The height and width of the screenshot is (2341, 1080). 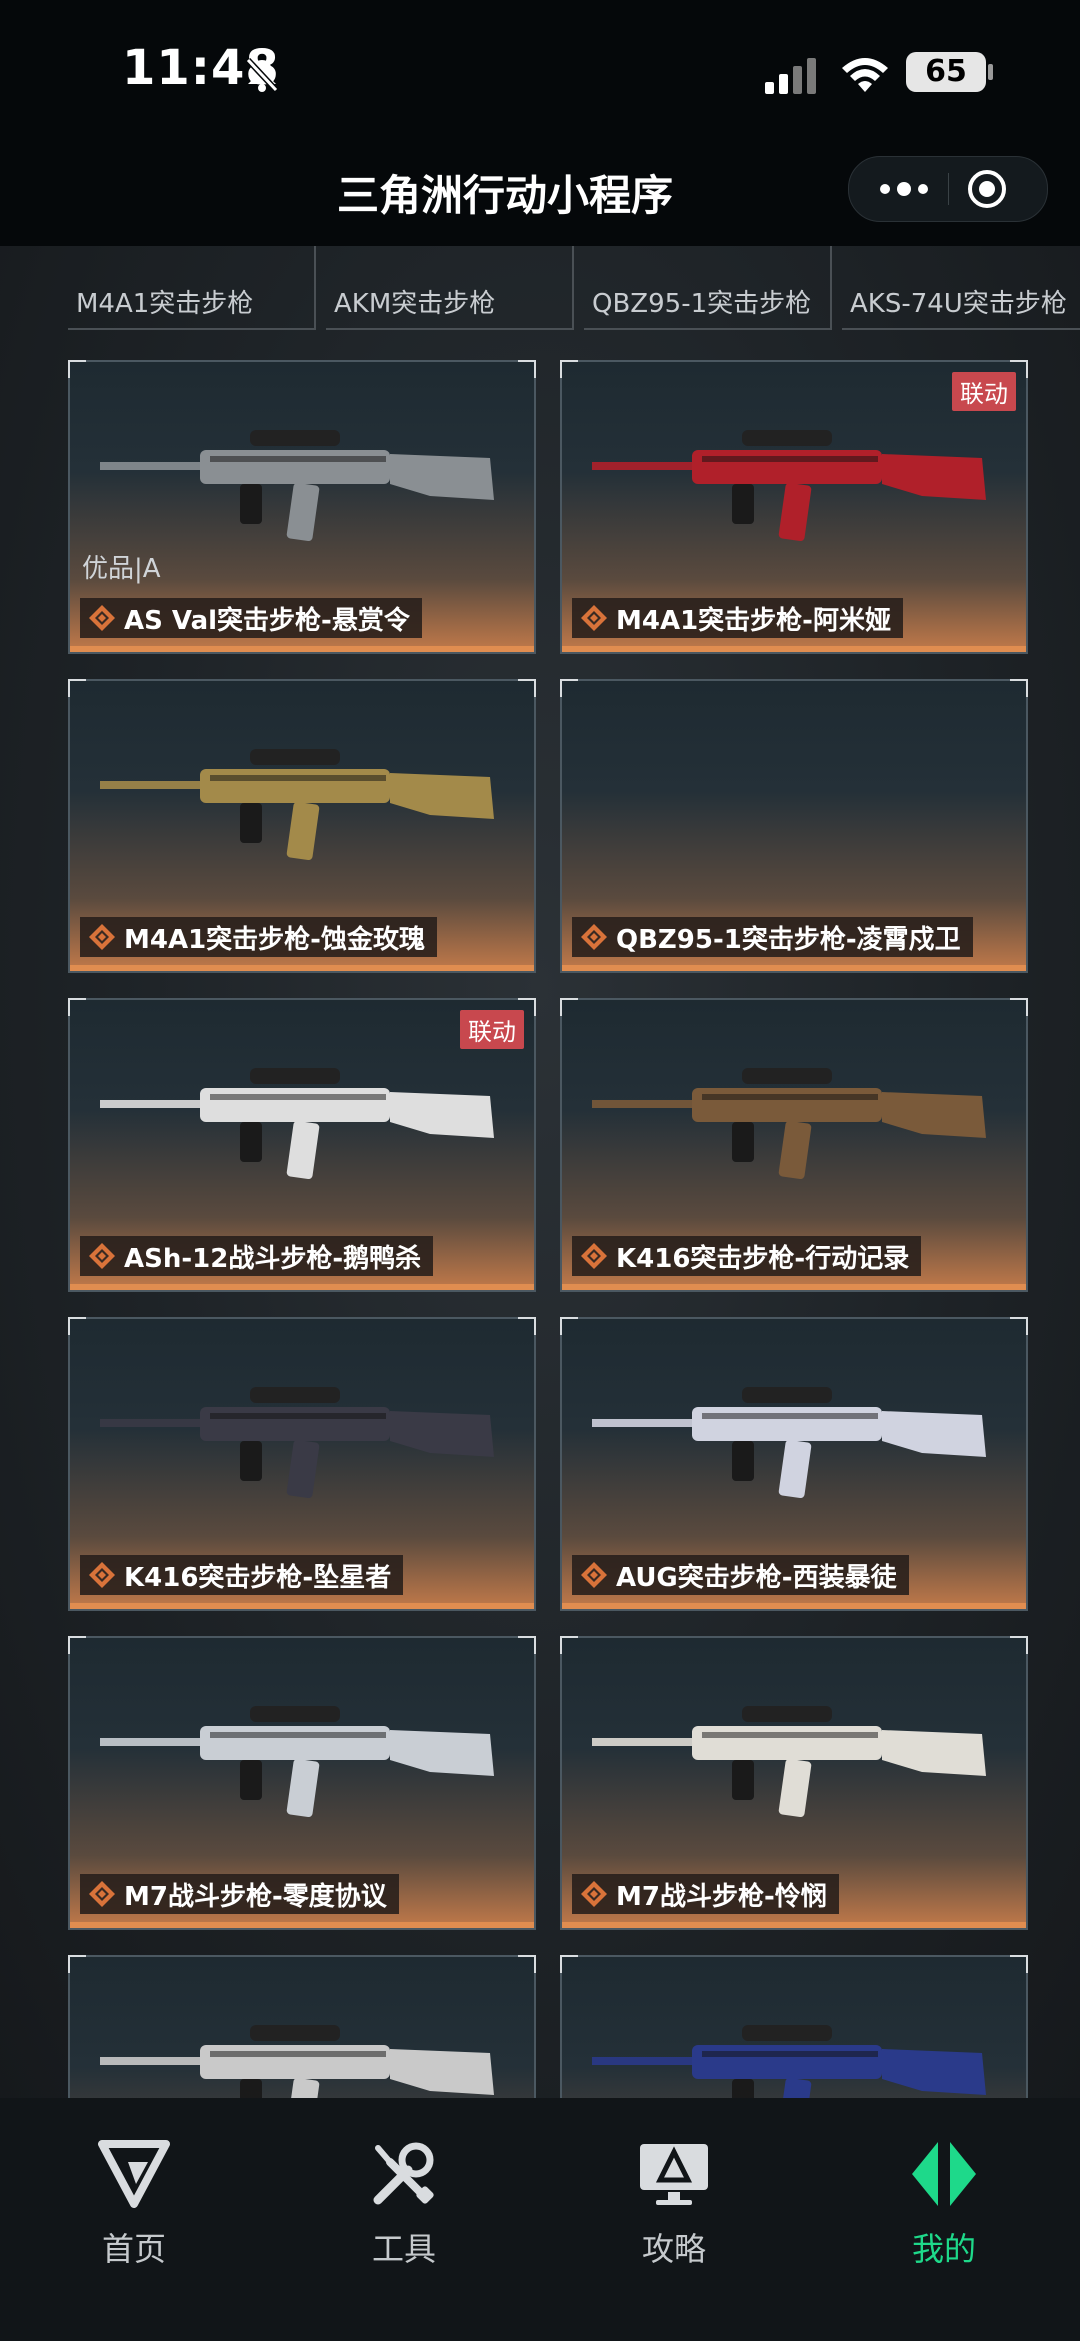 I want to click on tab-label: QBZ95-1突击步枪, so click(x=702, y=304).